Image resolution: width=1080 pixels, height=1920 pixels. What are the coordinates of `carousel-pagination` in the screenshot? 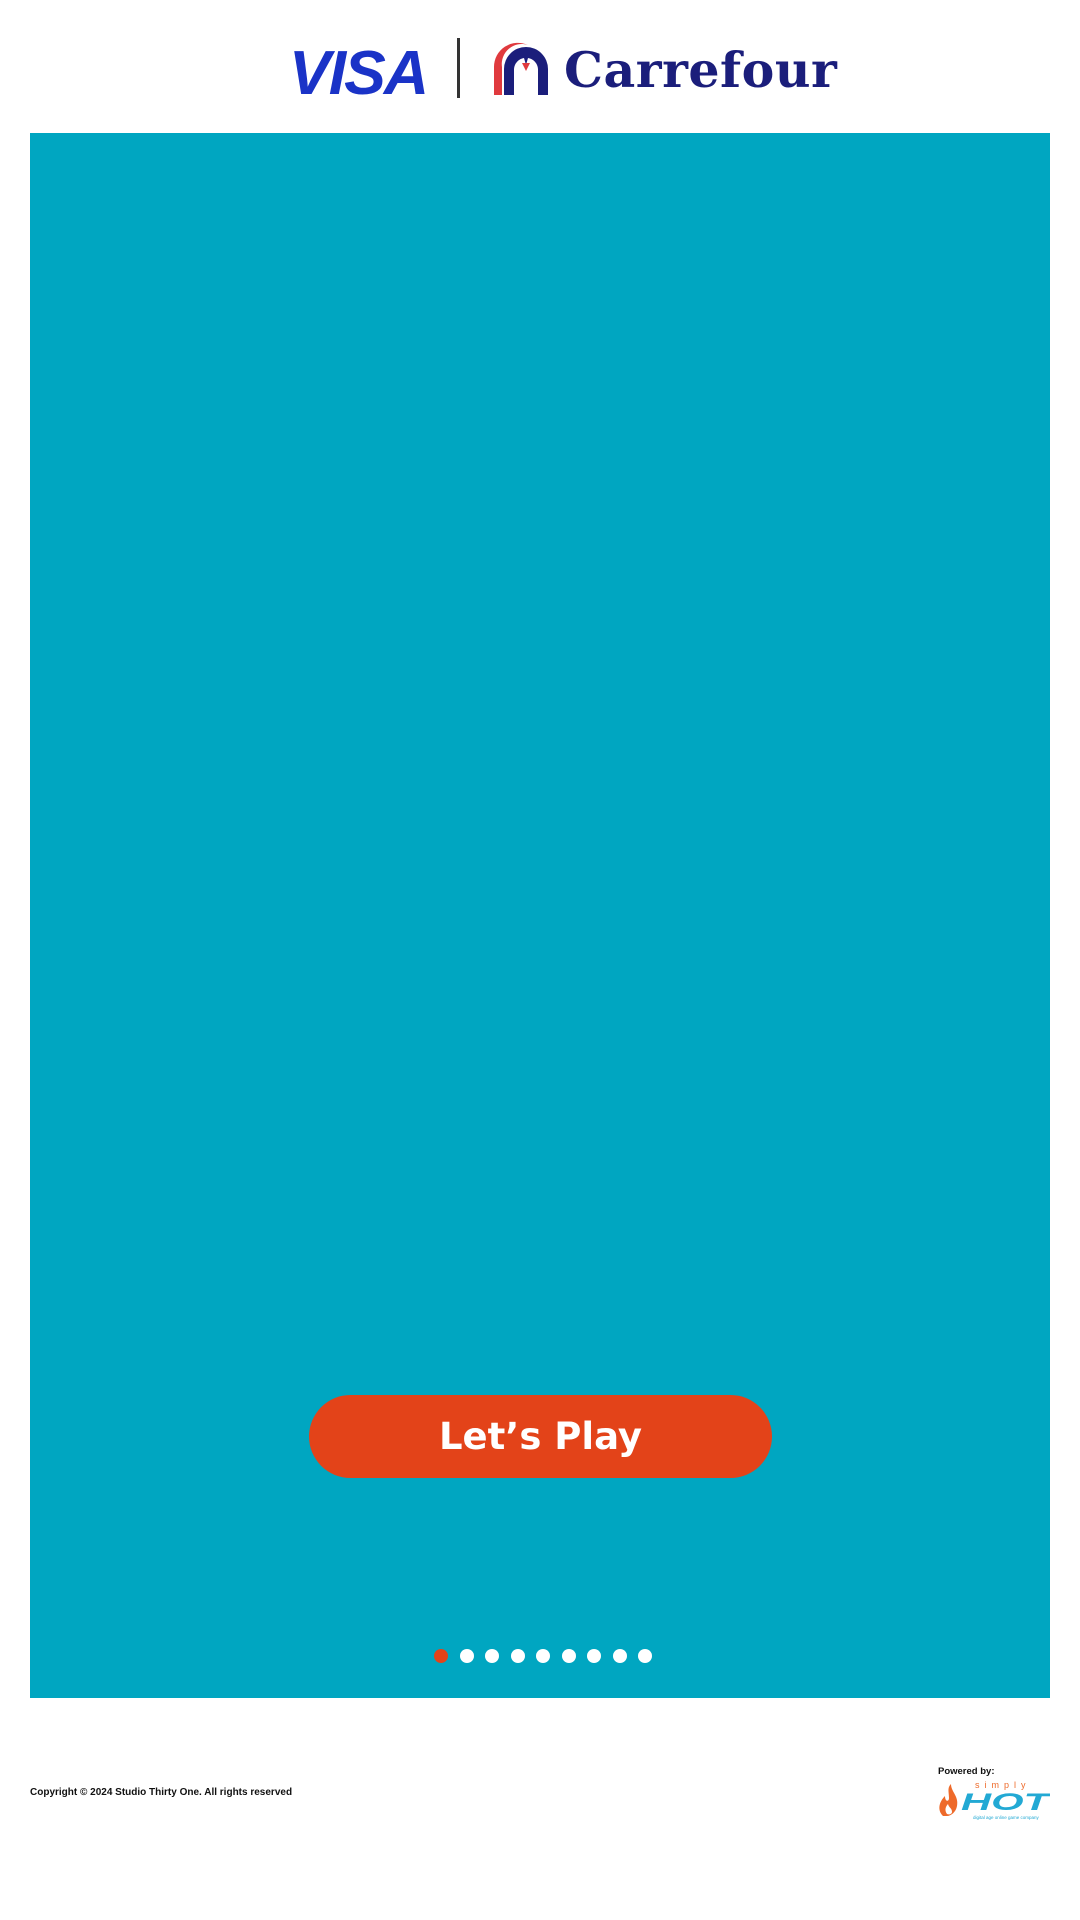 It's located at (540, 1656).